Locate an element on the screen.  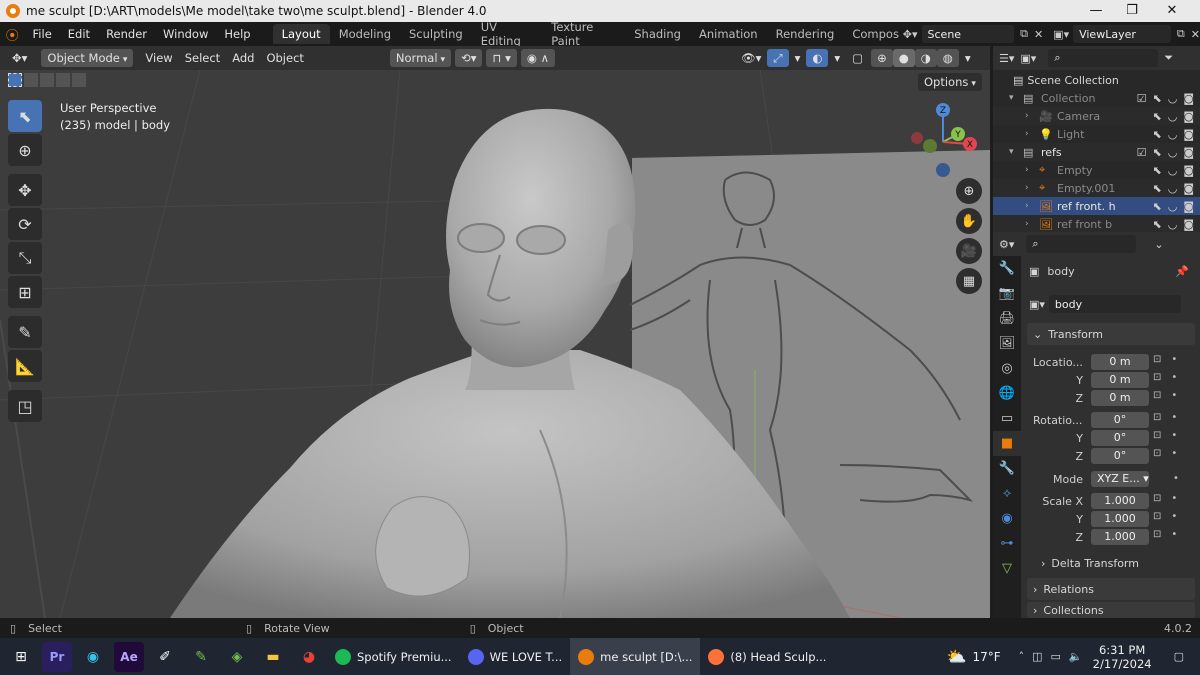
constraints-tab-icon: ⊶ is located at coordinates (1007, 543).